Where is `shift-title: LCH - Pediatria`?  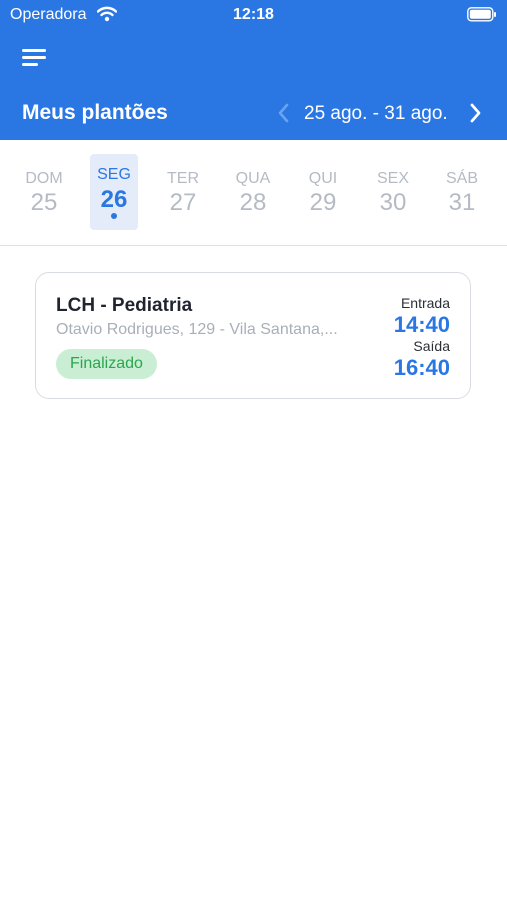
shift-title: LCH - Pediatria is located at coordinates (124, 305).